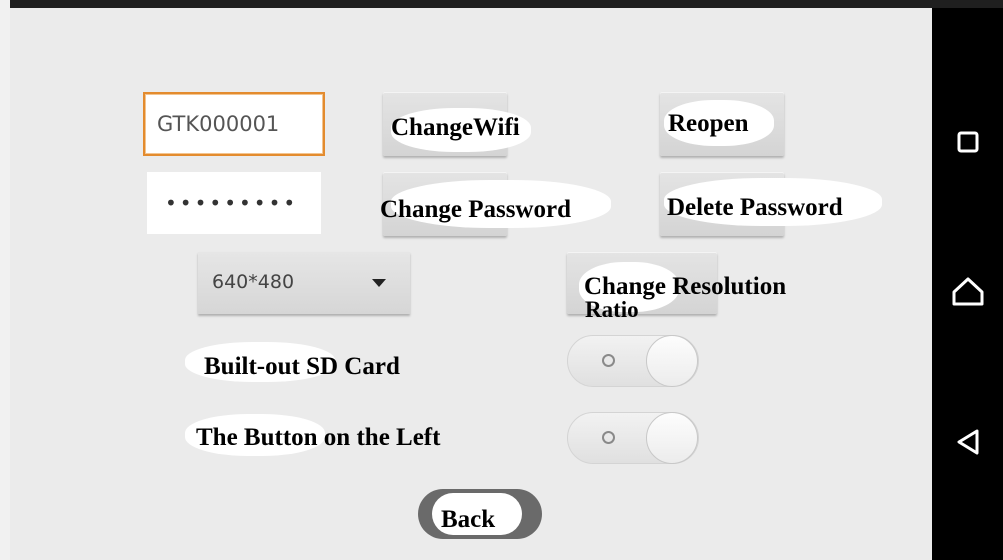 This screenshot has width=1003, height=560. Describe the element at coordinates (5, 280) in the screenshot. I see `left-edge` at that location.